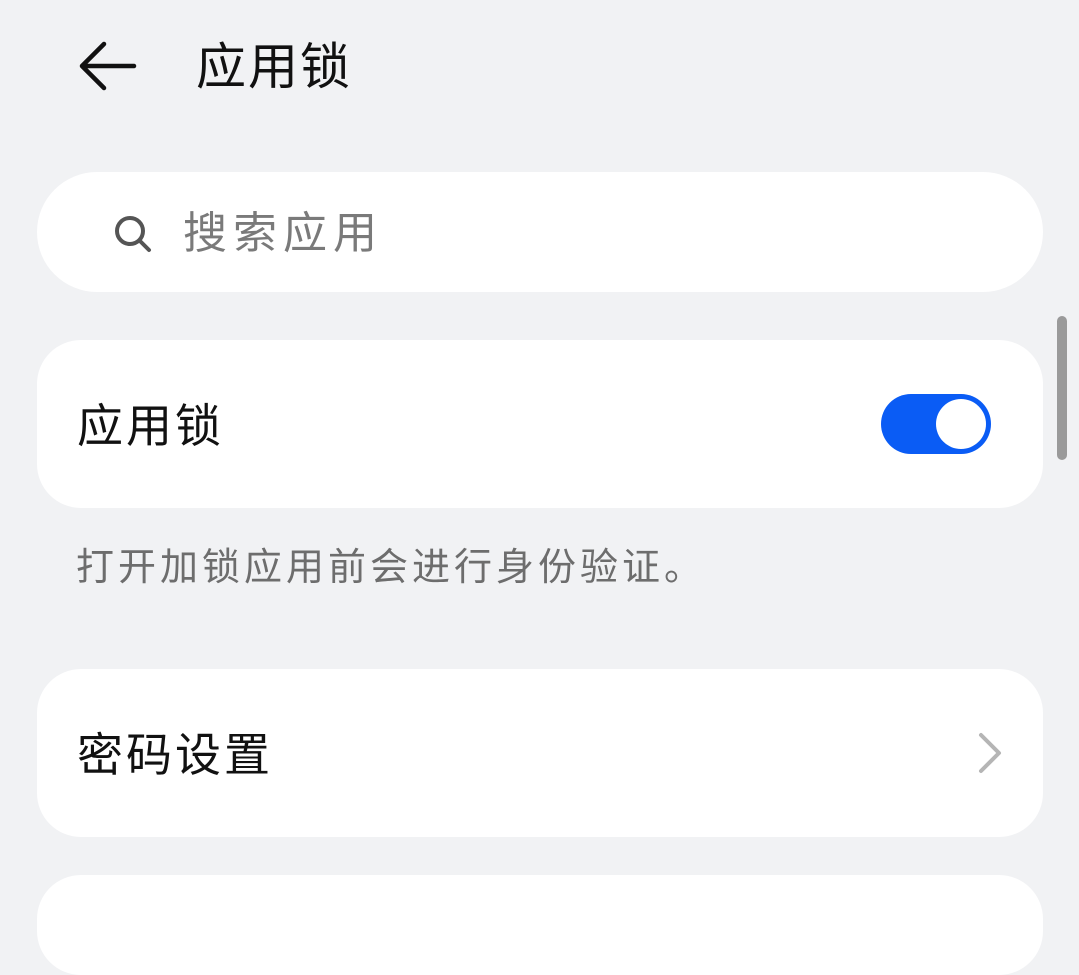  What do you see at coordinates (391, 567) in the screenshot?
I see `app-lock-hint: 打开加锁应用前会进行身份验证。` at bounding box center [391, 567].